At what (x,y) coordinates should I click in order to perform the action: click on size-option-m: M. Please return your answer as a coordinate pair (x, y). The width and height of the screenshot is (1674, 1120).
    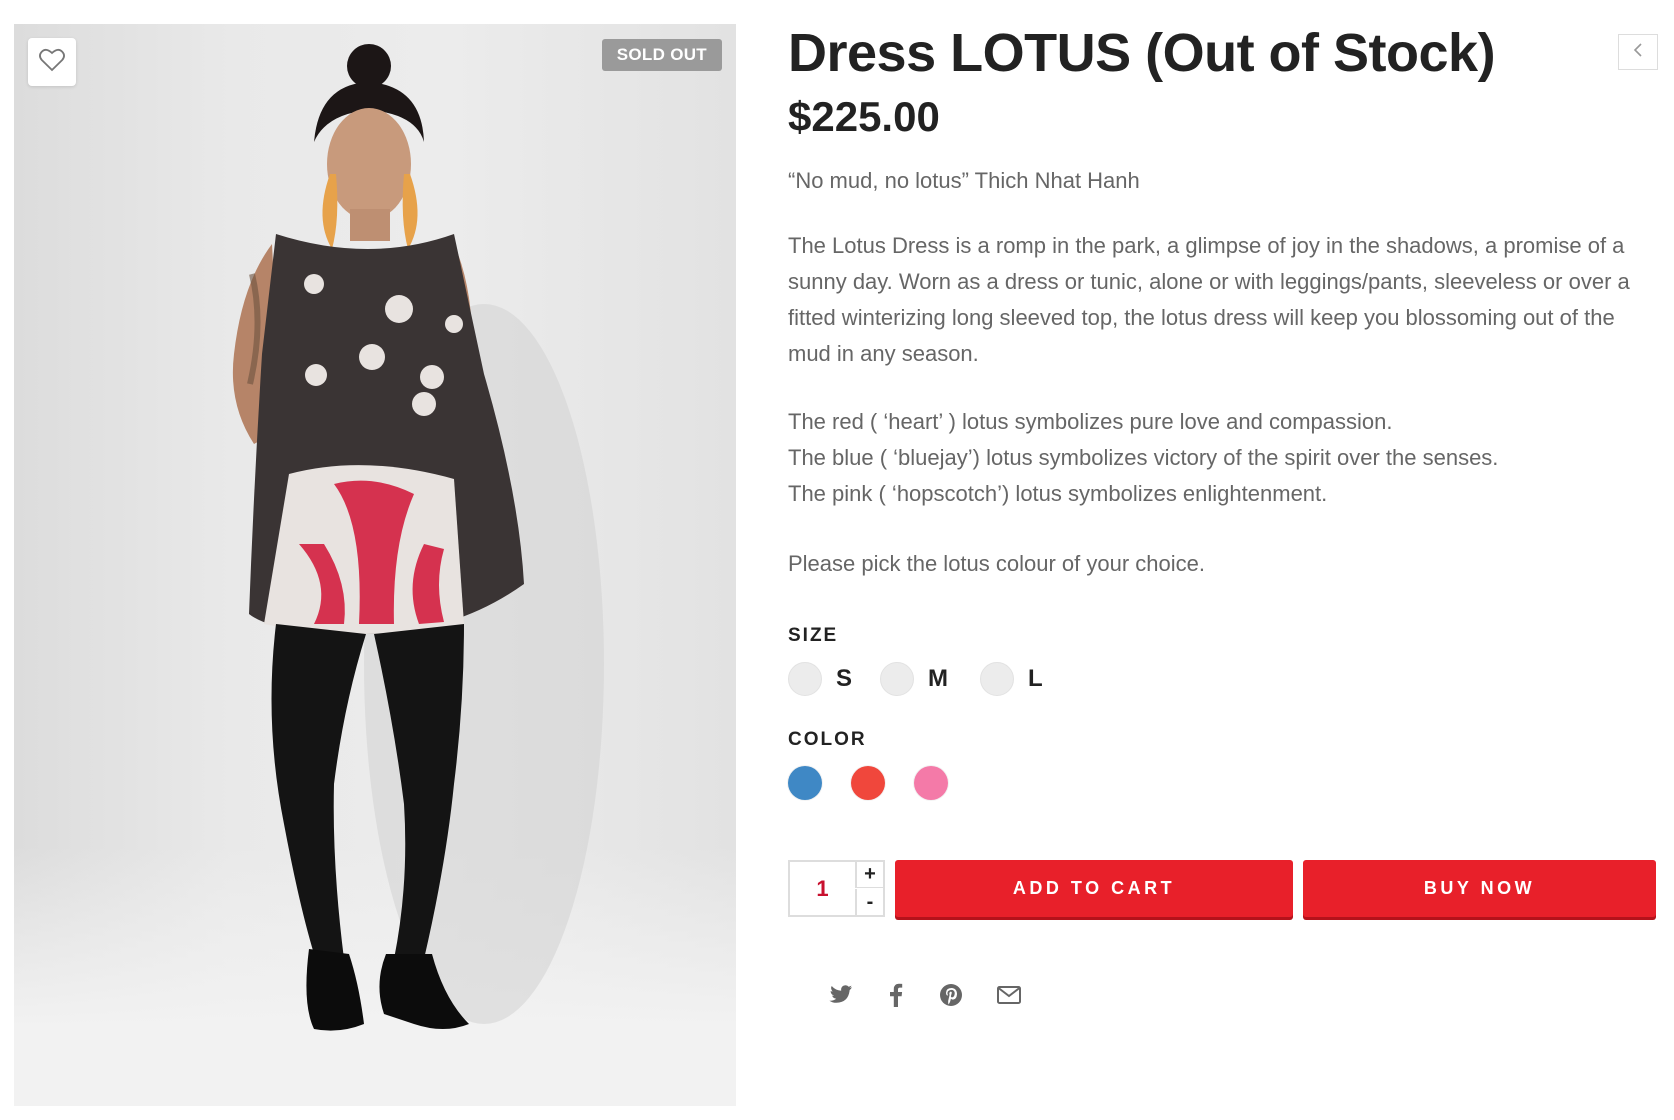
    Looking at the image, I should click on (914, 679).